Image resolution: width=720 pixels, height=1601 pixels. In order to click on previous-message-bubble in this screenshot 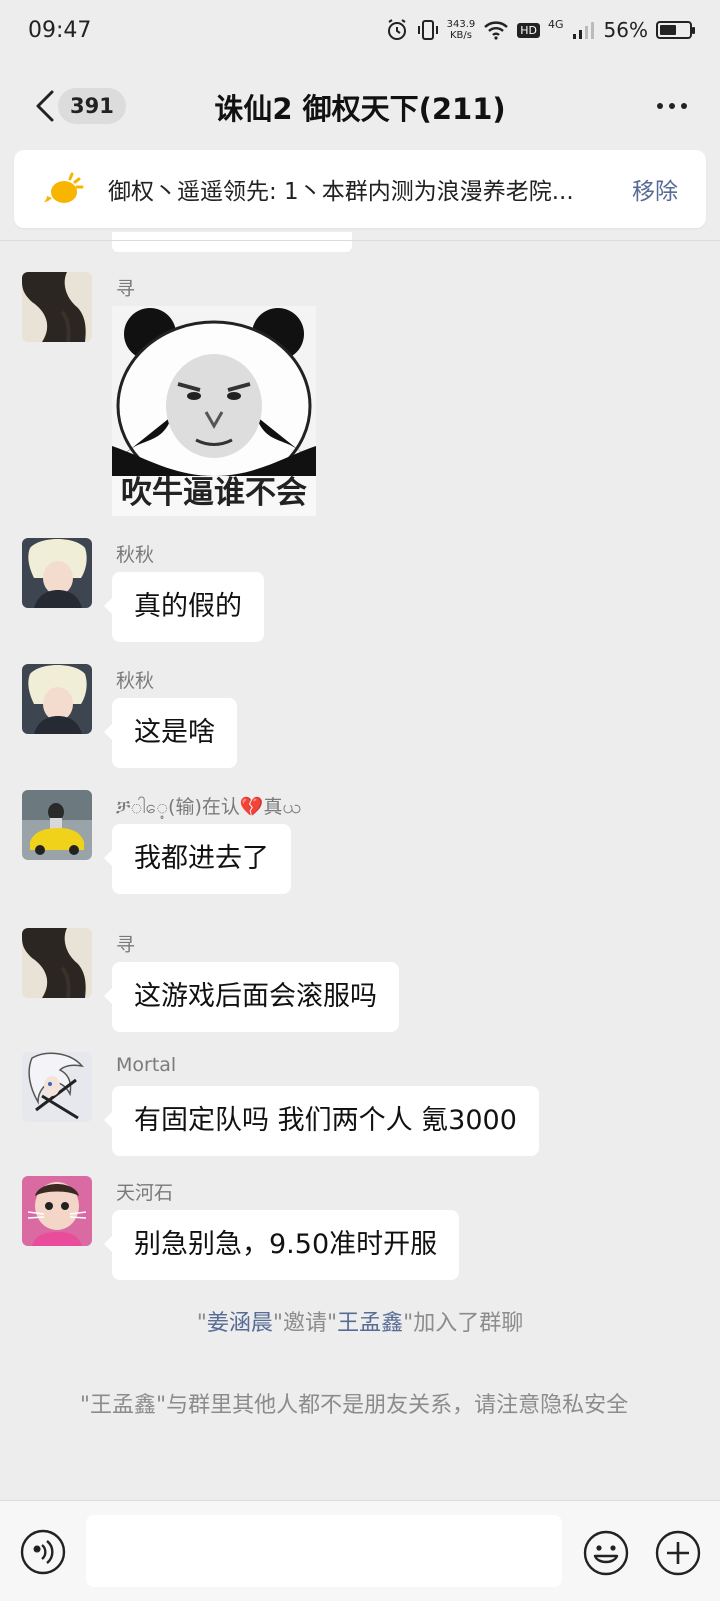, I will do `click(232, 242)`.